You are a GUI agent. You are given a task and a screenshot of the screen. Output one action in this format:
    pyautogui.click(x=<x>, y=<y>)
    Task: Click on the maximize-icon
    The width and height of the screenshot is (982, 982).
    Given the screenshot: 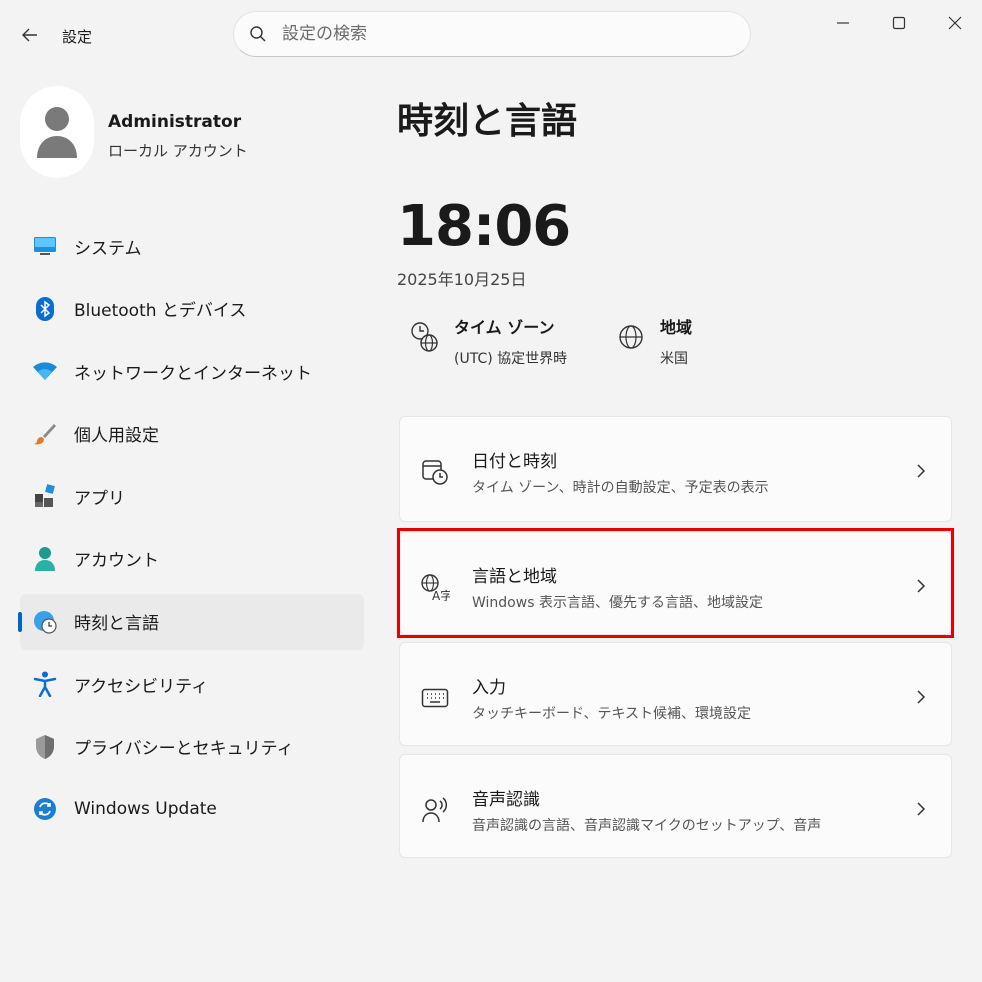 What is the action you would take?
    pyautogui.click(x=899, y=23)
    